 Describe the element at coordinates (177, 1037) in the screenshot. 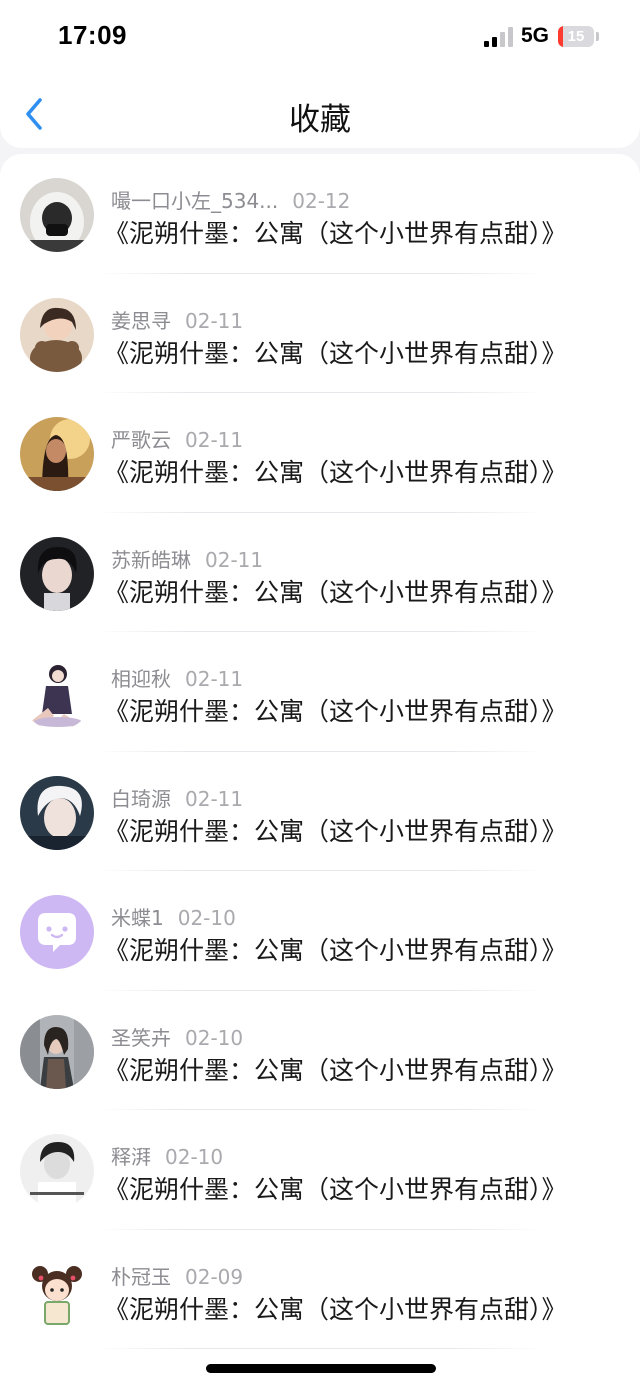

I see `item-meta: 圣笑卉 02-10` at that location.